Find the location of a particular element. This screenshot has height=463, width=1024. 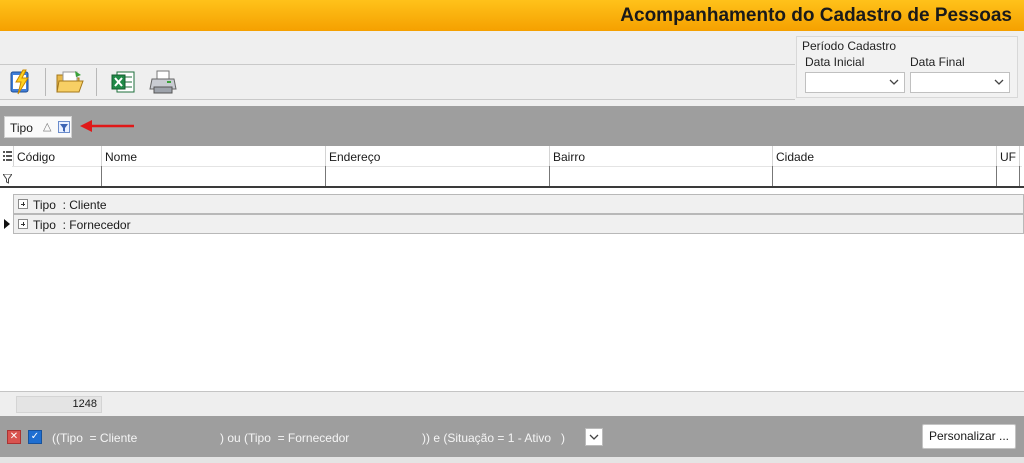

filter-row-icon is located at coordinates (7, 179).